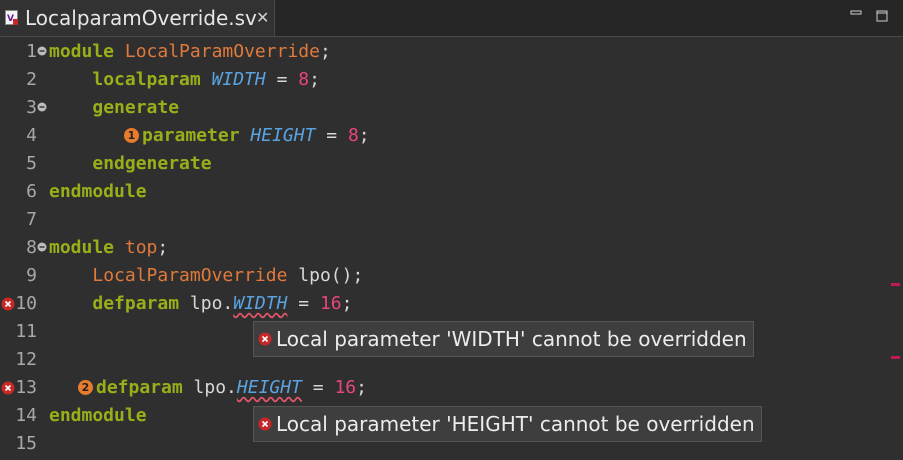  I want to click on line-number: 3, so click(31, 107).